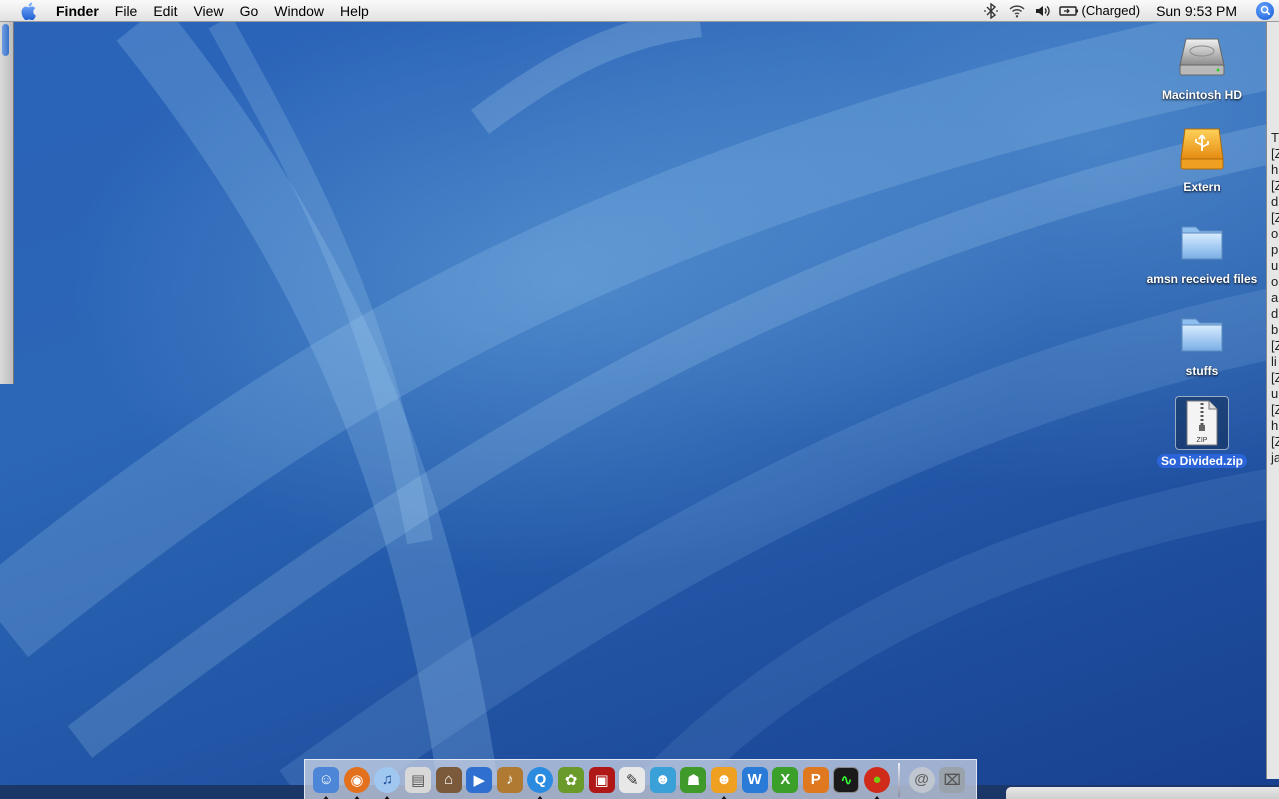  I want to click on desktop-icon-amsn-received-files: amsn received files, so click(1202, 251).